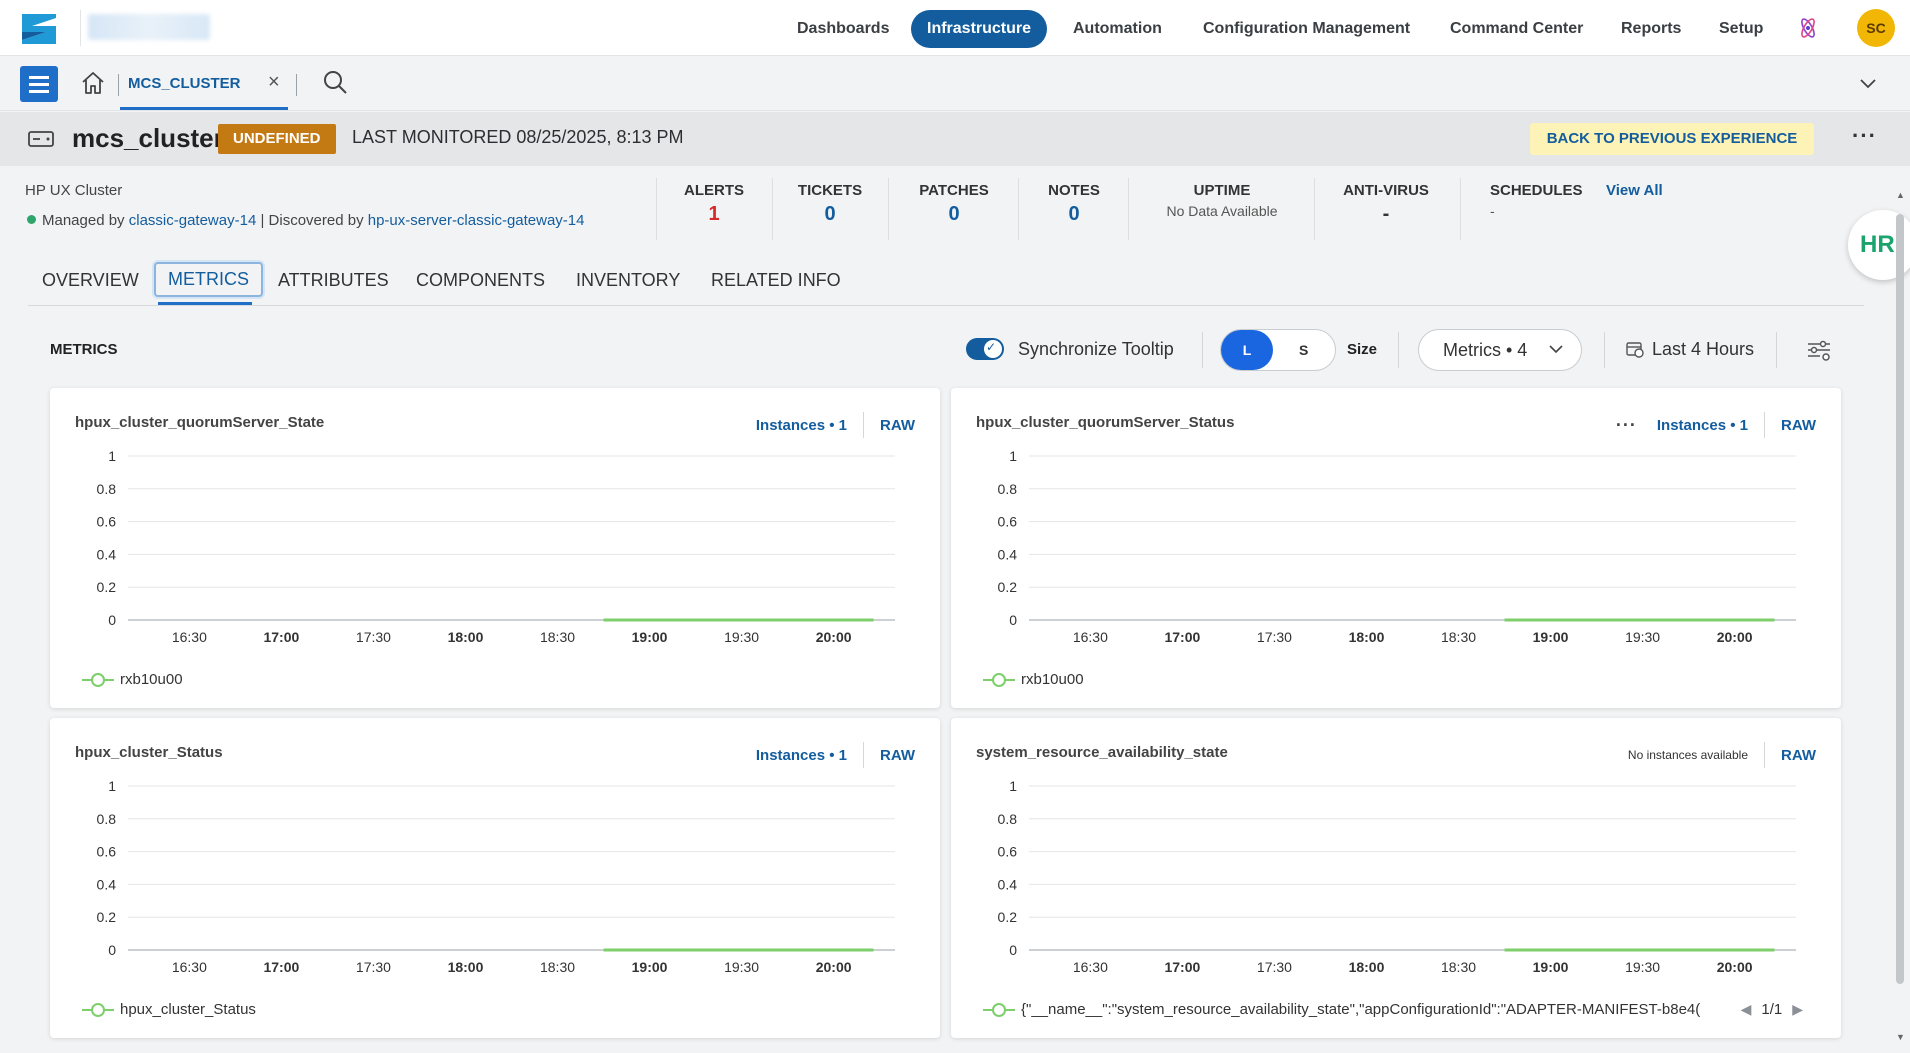  Describe the element at coordinates (1117, 29) in the screenshot. I see `nav-automation: Automation` at that location.